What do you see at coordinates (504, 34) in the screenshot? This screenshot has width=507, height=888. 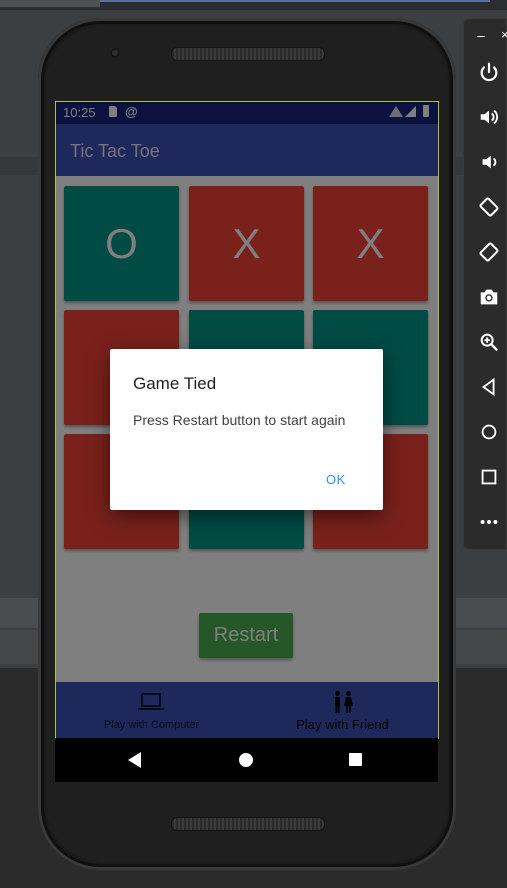 I see `close-button: ×` at bounding box center [504, 34].